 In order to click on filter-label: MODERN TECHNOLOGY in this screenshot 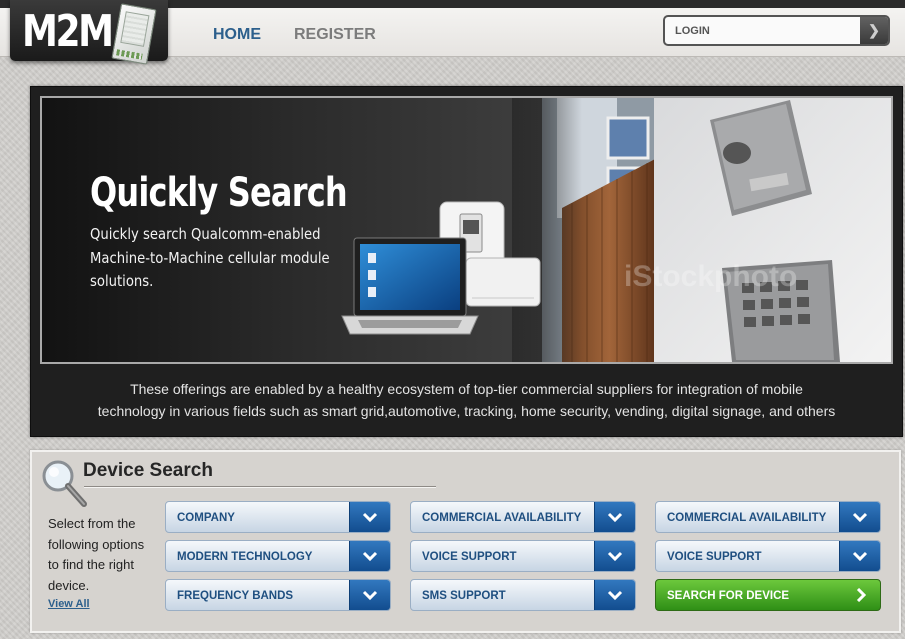, I will do `click(245, 557)`.